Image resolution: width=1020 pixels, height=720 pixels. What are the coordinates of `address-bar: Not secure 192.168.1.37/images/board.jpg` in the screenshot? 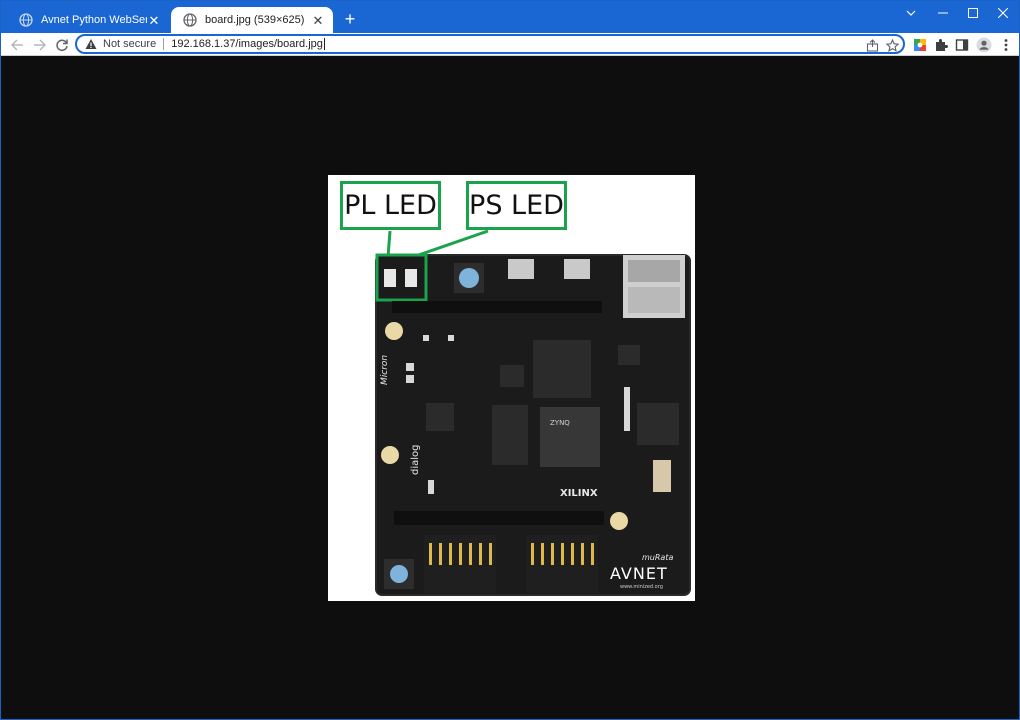 It's located at (490, 44).